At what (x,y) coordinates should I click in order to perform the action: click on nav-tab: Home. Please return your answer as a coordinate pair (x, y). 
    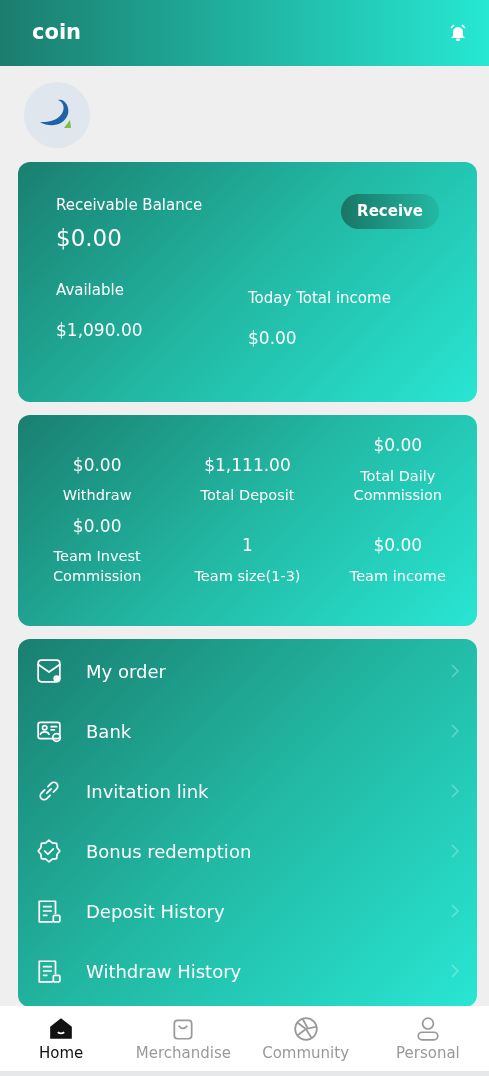
    Looking at the image, I should click on (61, 1038).